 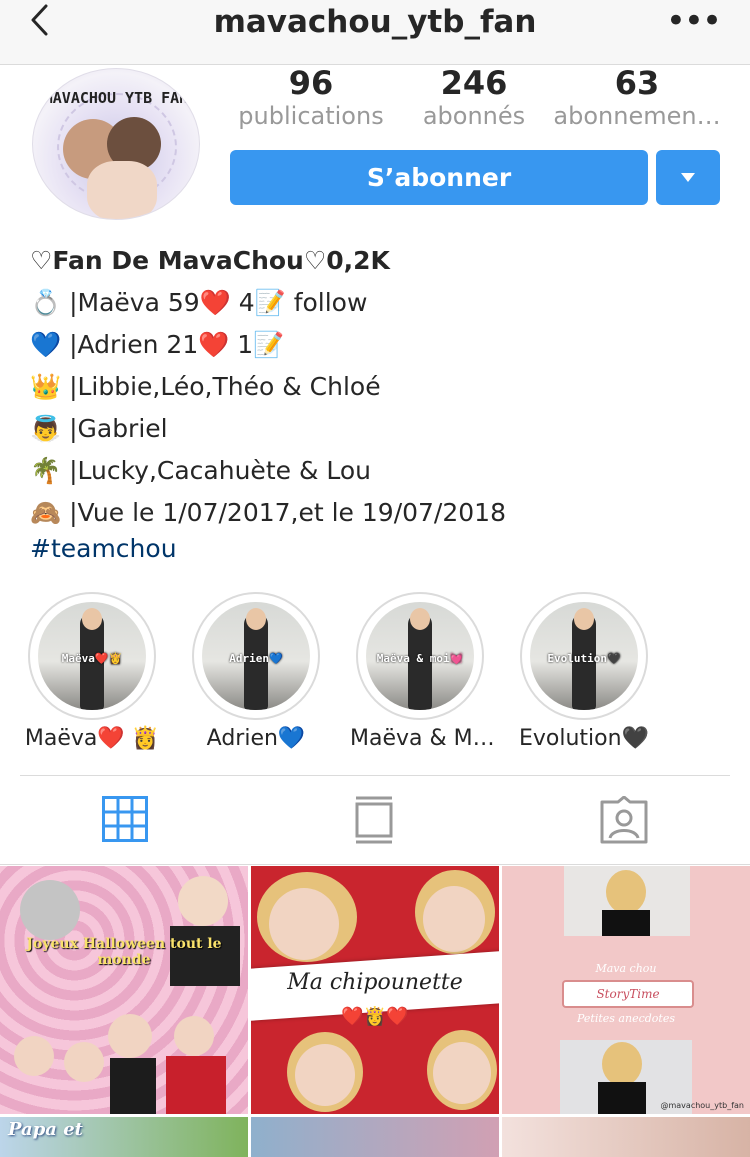 What do you see at coordinates (628, 994) in the screenshot?
I see `post-caption-text: StoryTime` at bounding box center [628, 994].